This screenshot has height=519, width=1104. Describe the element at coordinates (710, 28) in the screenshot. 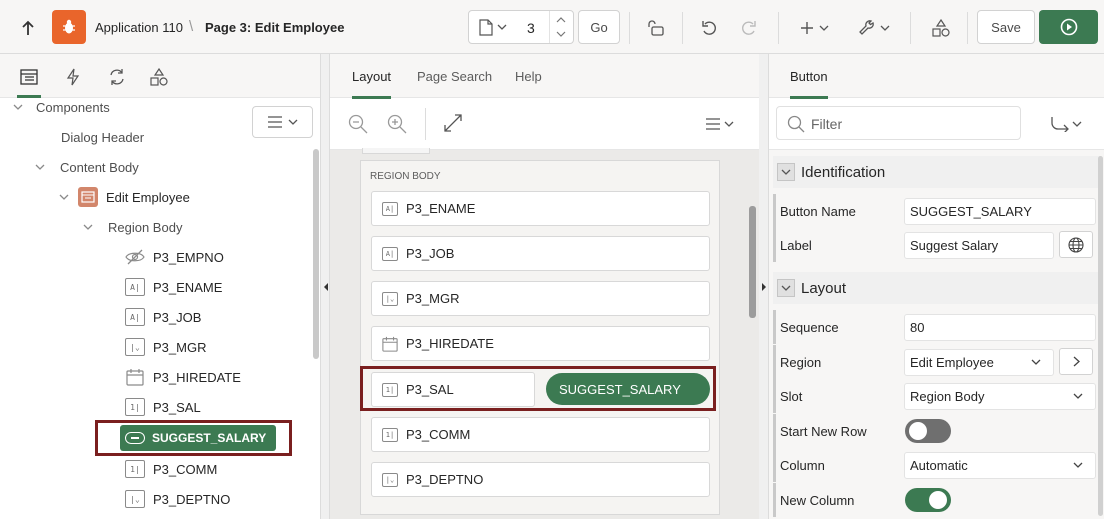

I see `undo-button` at that location.